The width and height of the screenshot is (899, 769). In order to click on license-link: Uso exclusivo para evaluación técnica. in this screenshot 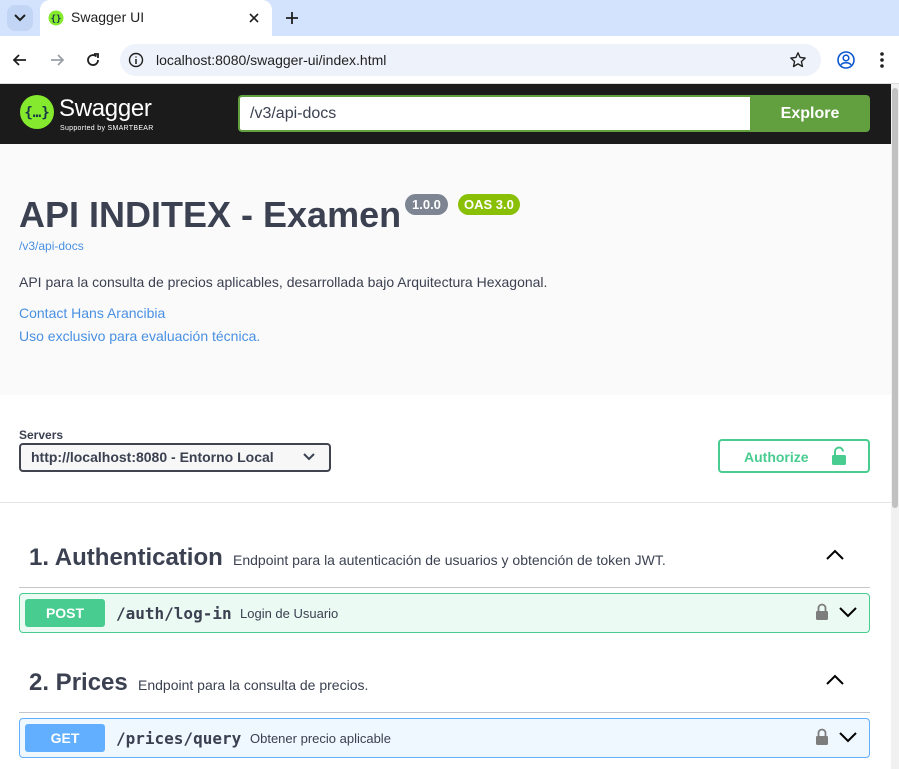, I will do `click(139, 336)`.